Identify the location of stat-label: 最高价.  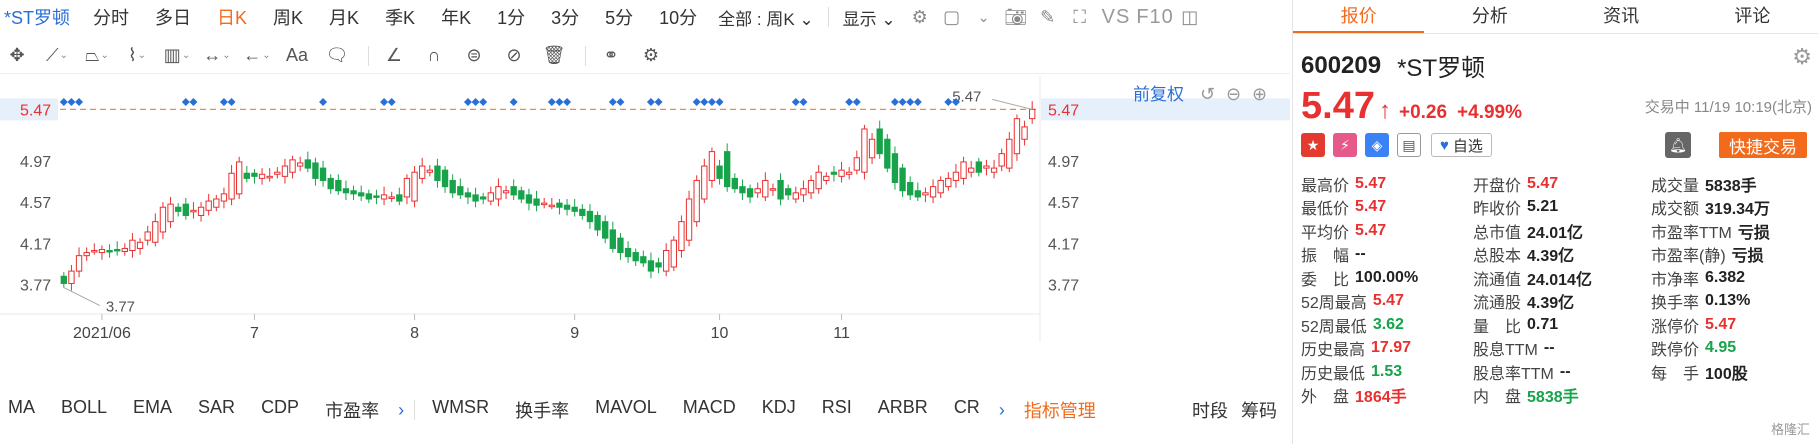
(1325, 186).